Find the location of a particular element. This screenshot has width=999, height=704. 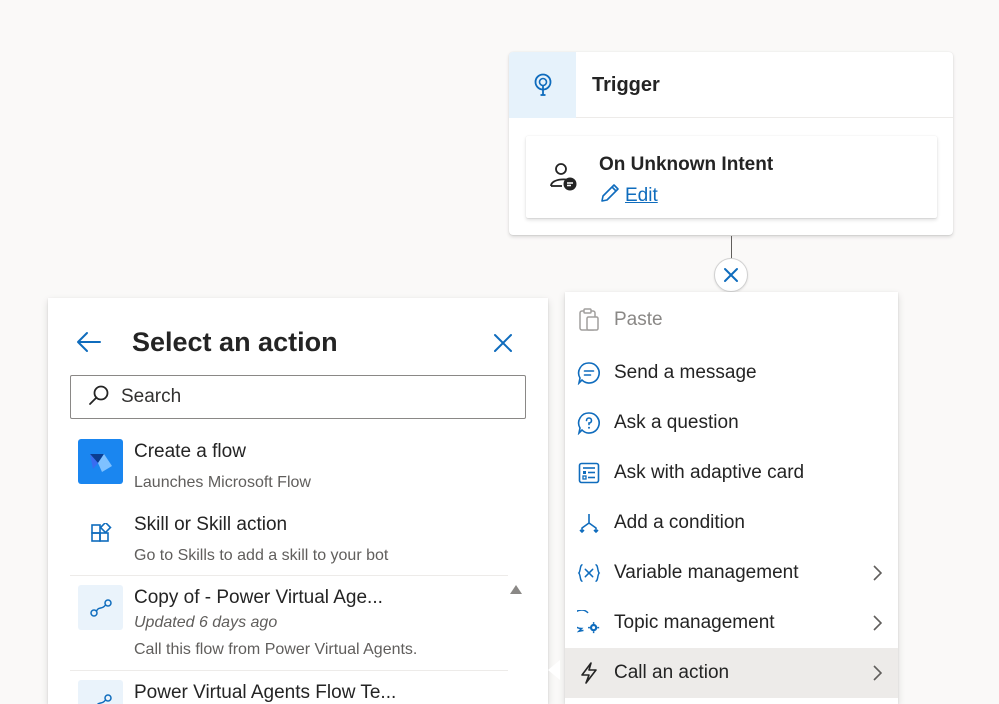

trigger-header: Trigger is located at coordinates (731, 85).